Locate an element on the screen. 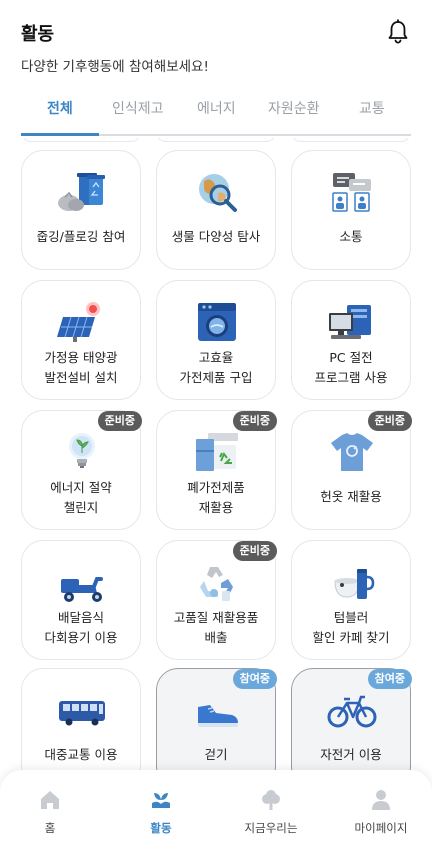 This screenshot has height=854, width=432. activity-label: 프로그램 사용 is located at coordinates (351, 377).